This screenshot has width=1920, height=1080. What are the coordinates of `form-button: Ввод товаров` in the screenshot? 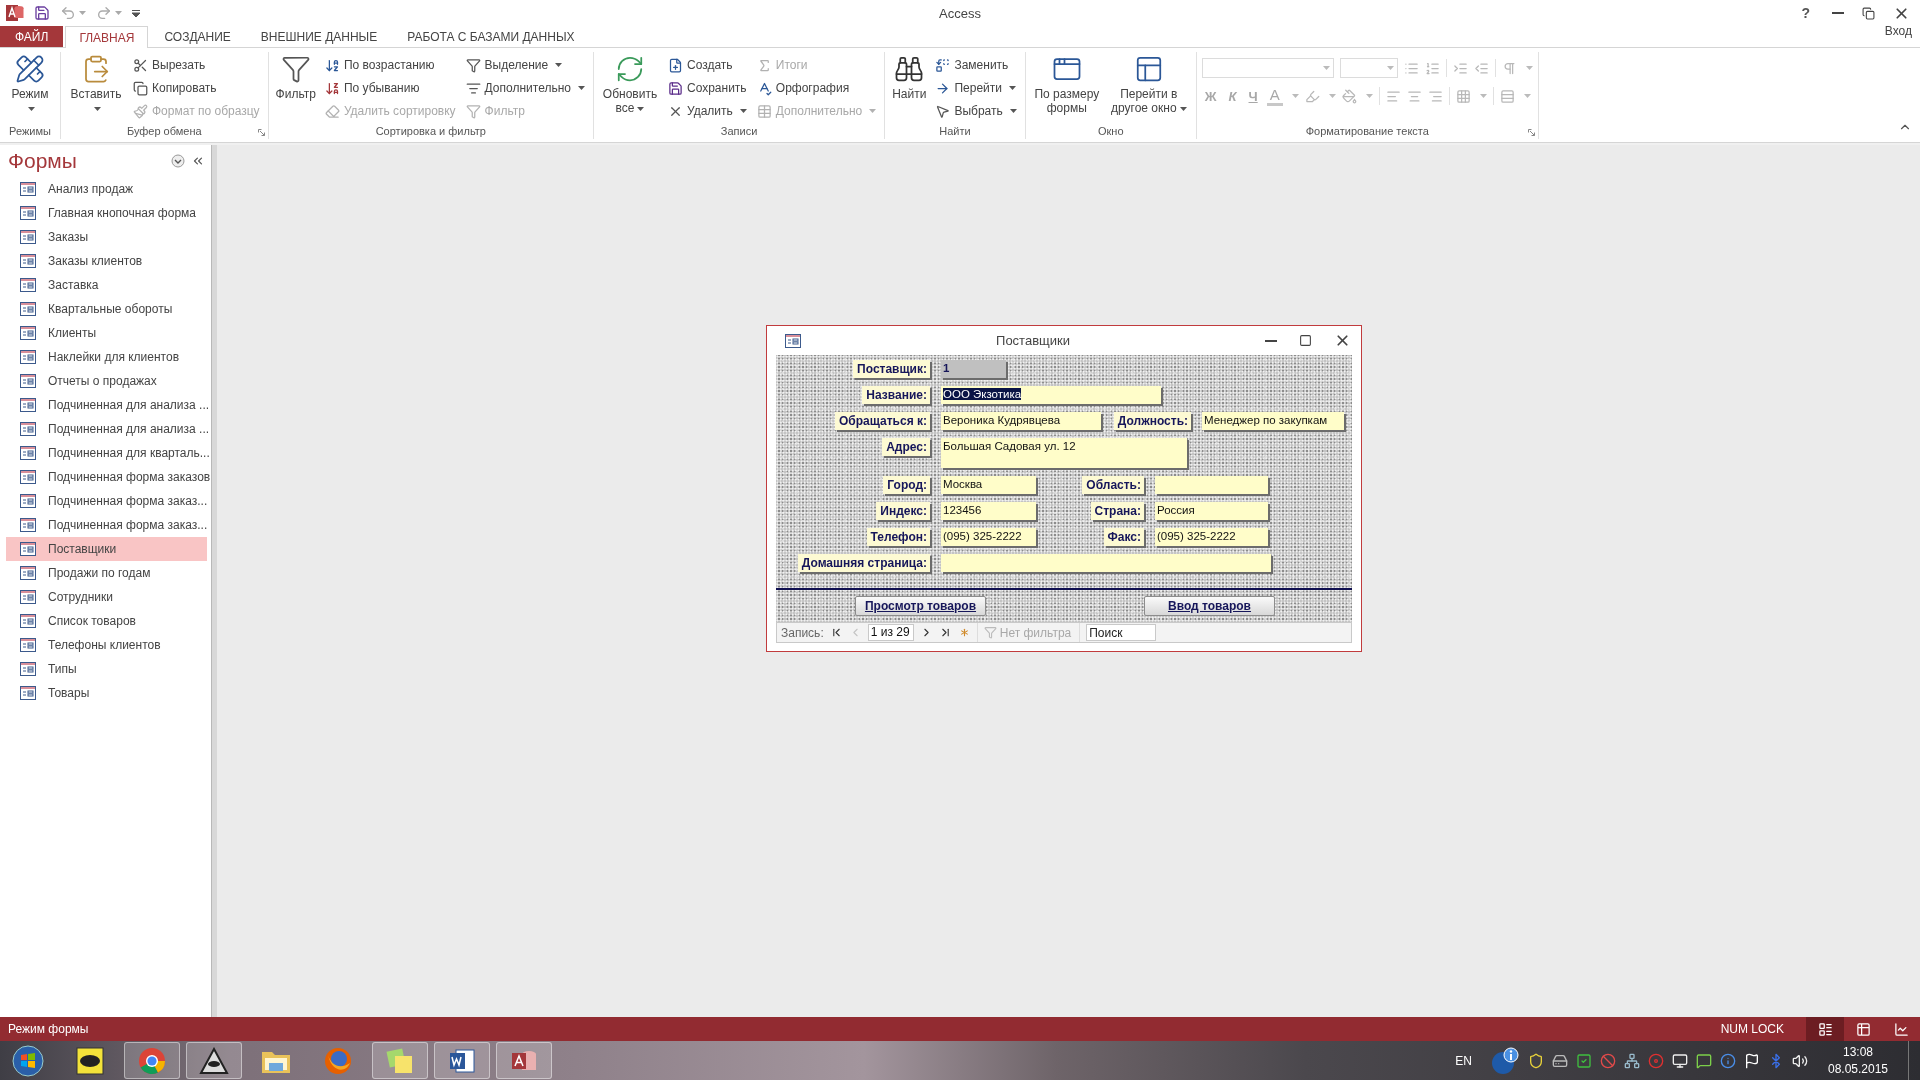 It's located at (1209, 606).